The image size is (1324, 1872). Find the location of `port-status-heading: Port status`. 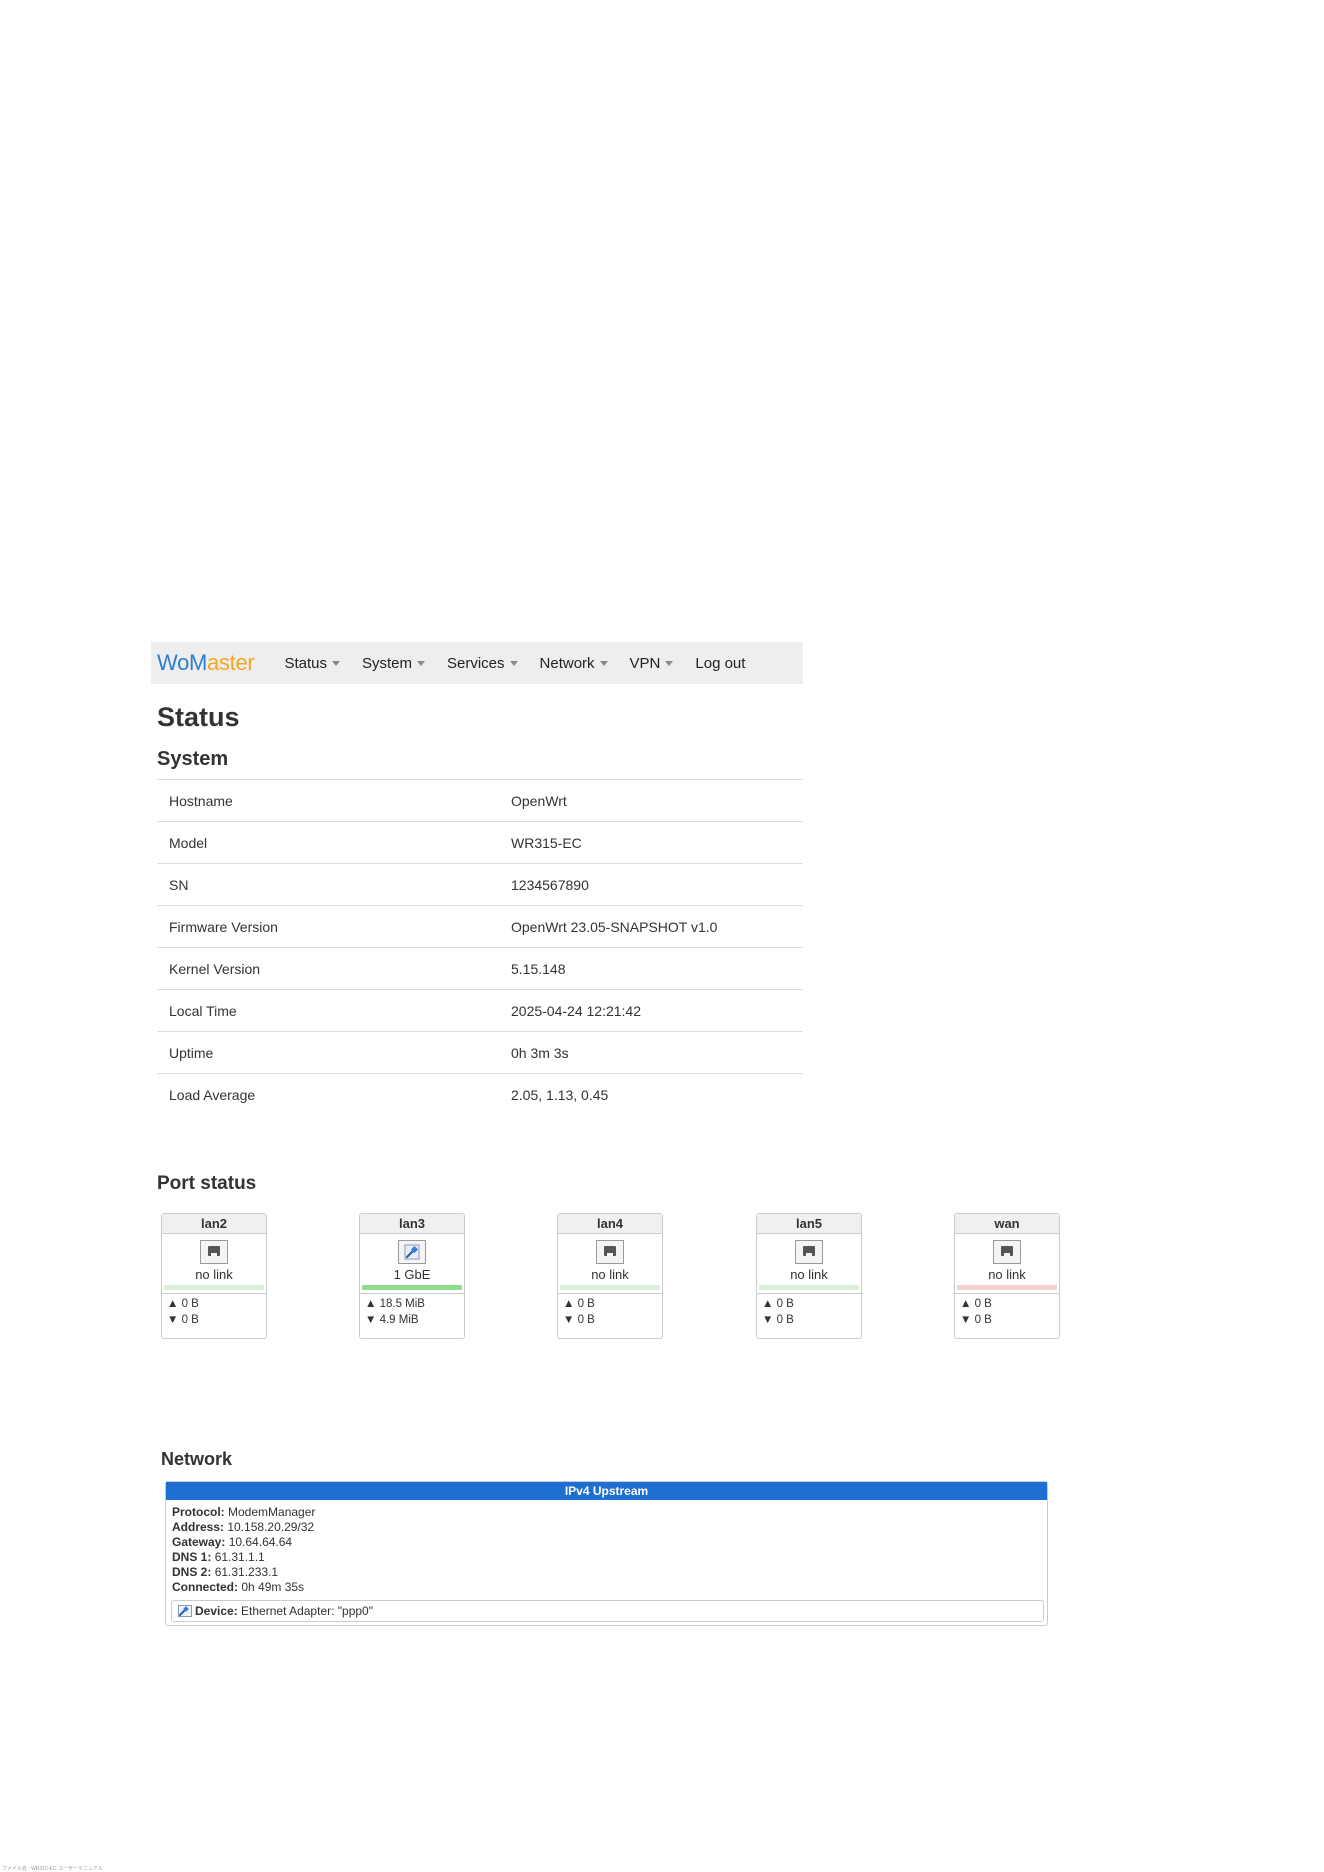

port-status-heading: Port status is located at coordinates (207, 1183).